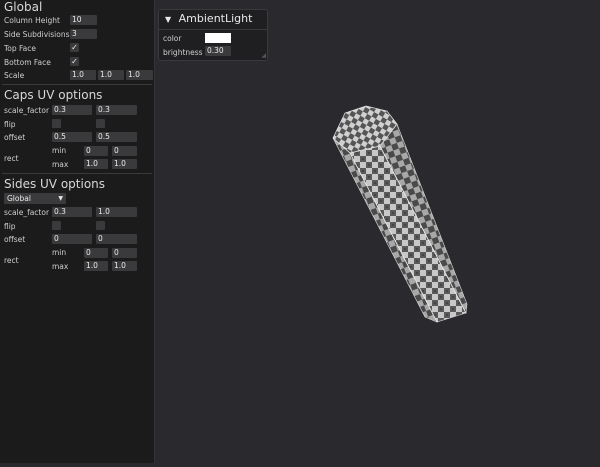 This screenshot has width=600, height=467. What do you see at coordinates (96, 164) in the screenshot?
I see `caps-max-u-input: 1.0` at bounding box center [96, 164].